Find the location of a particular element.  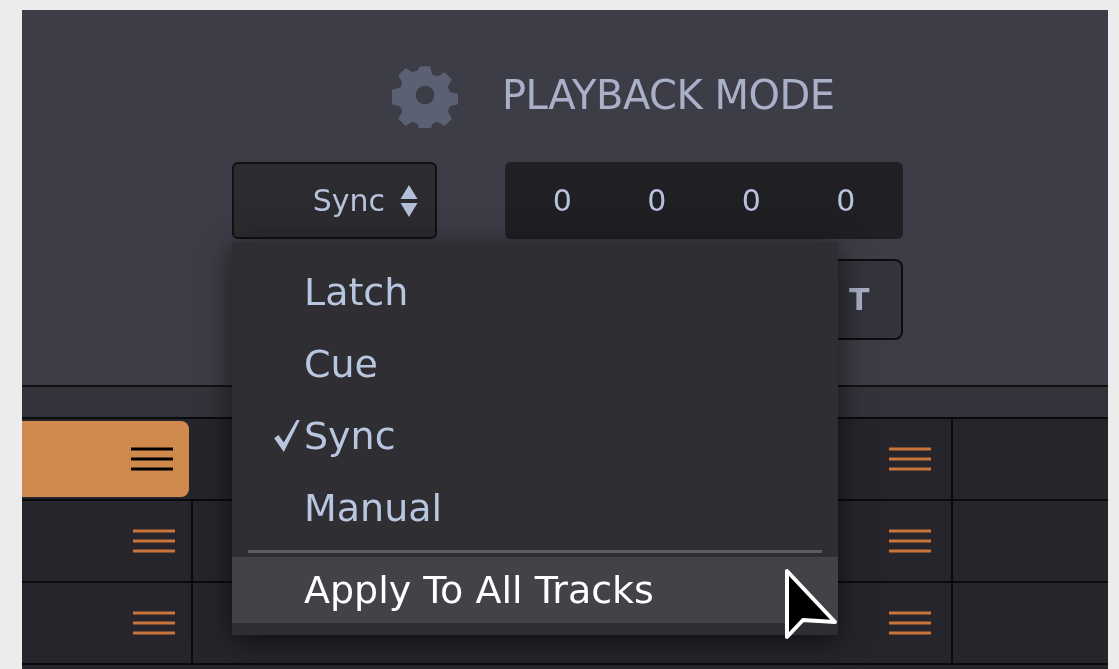

stepper-icon is located at coordinates (409, 200).